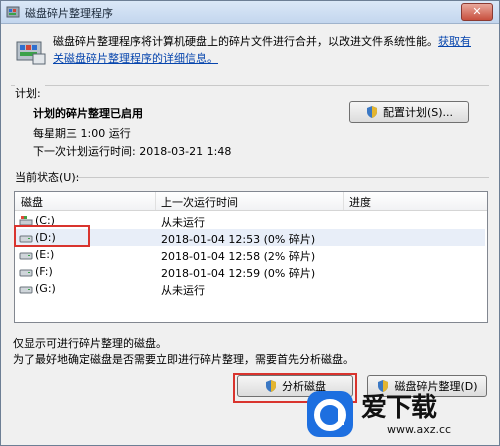  I want to click on watermark-logo-icon, so click(330, 414).